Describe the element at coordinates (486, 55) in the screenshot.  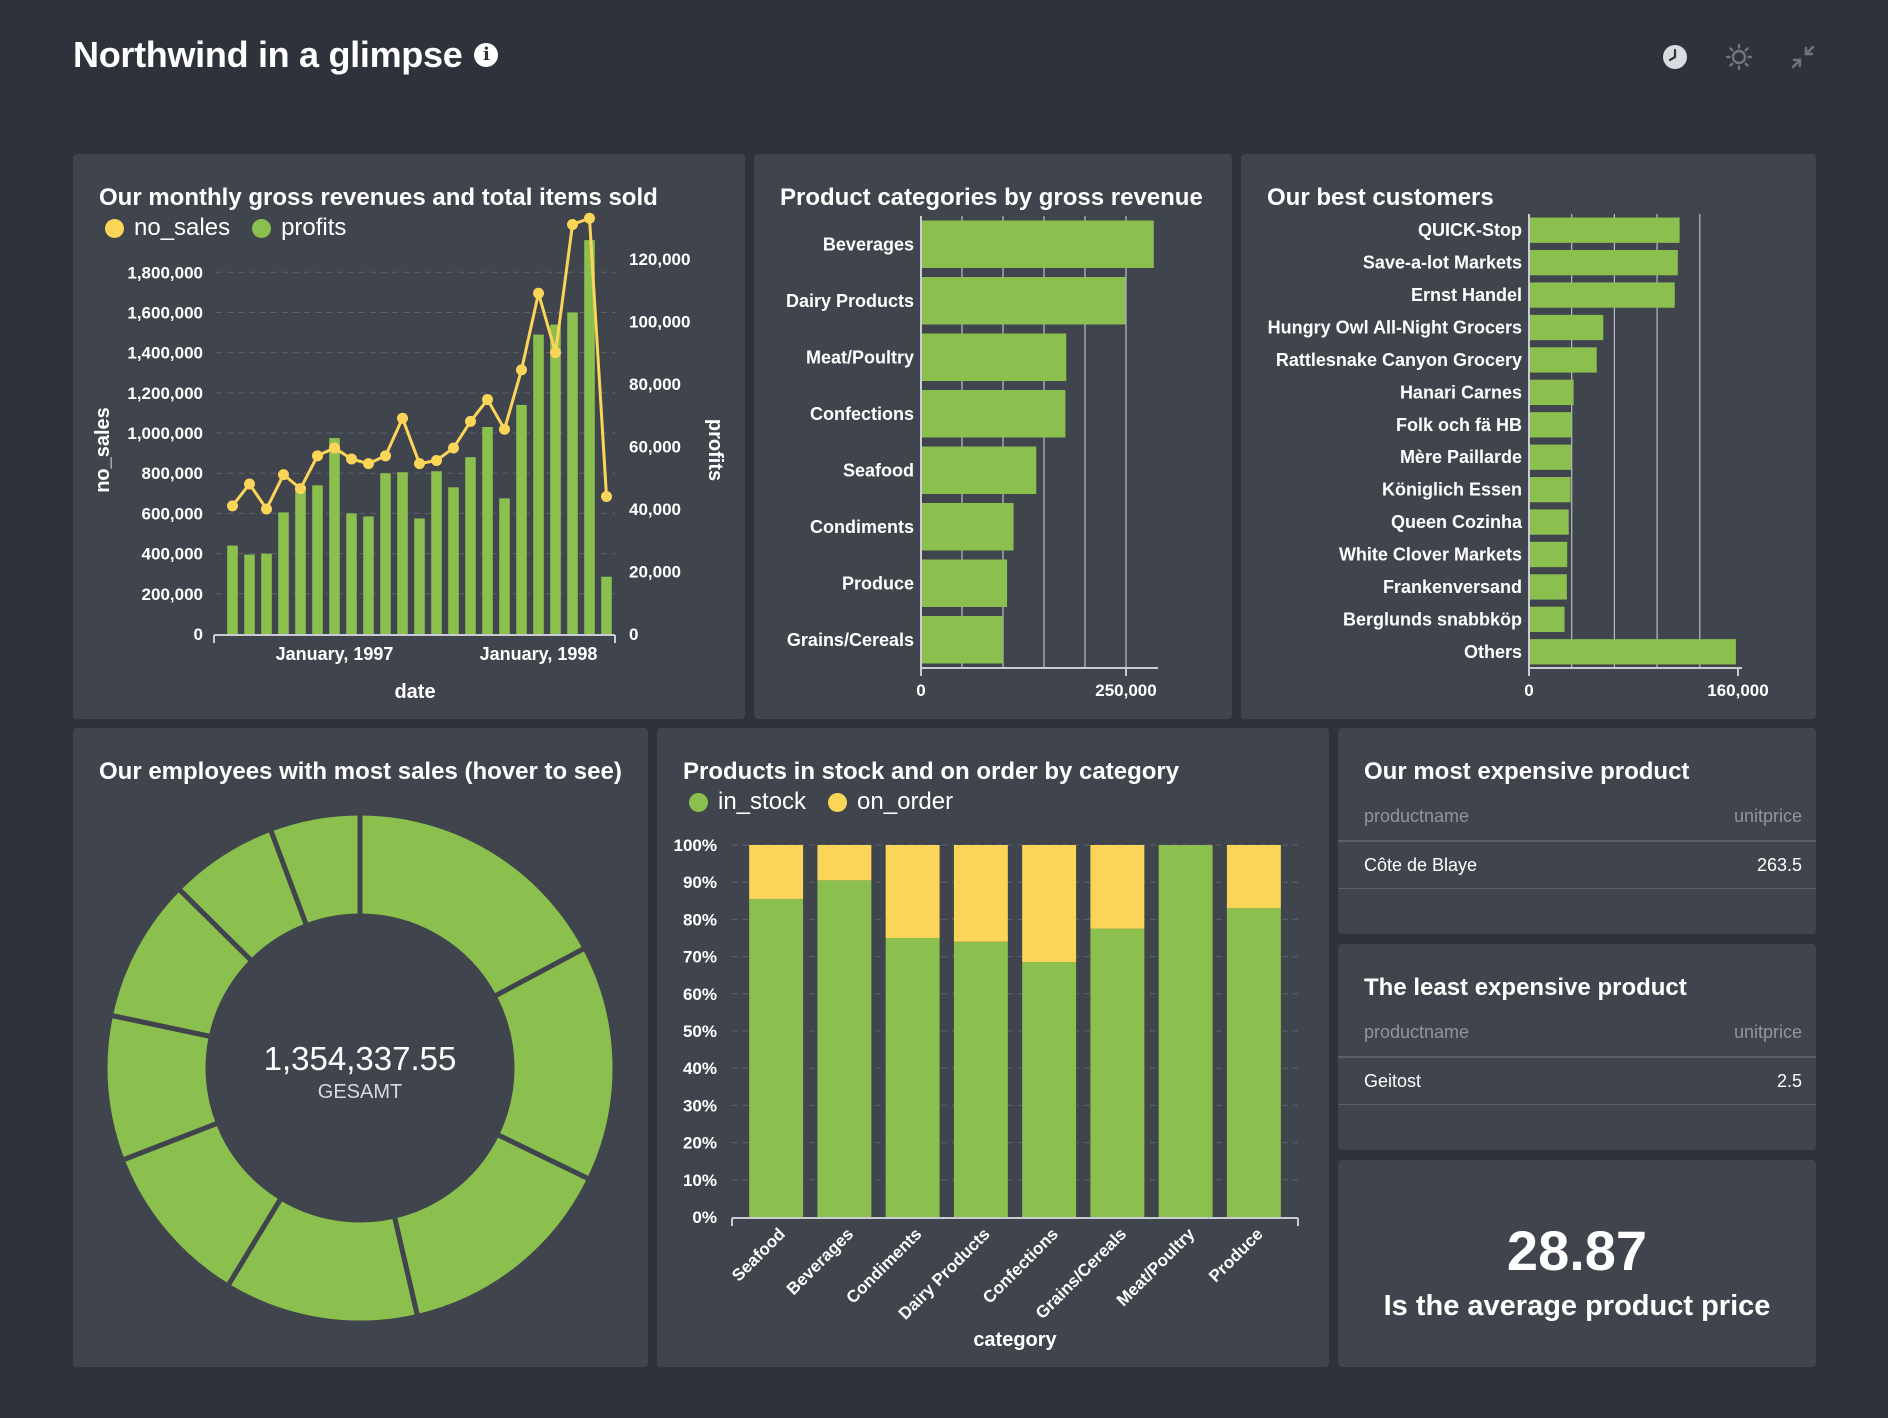
I see `info-icon: i` at that location.